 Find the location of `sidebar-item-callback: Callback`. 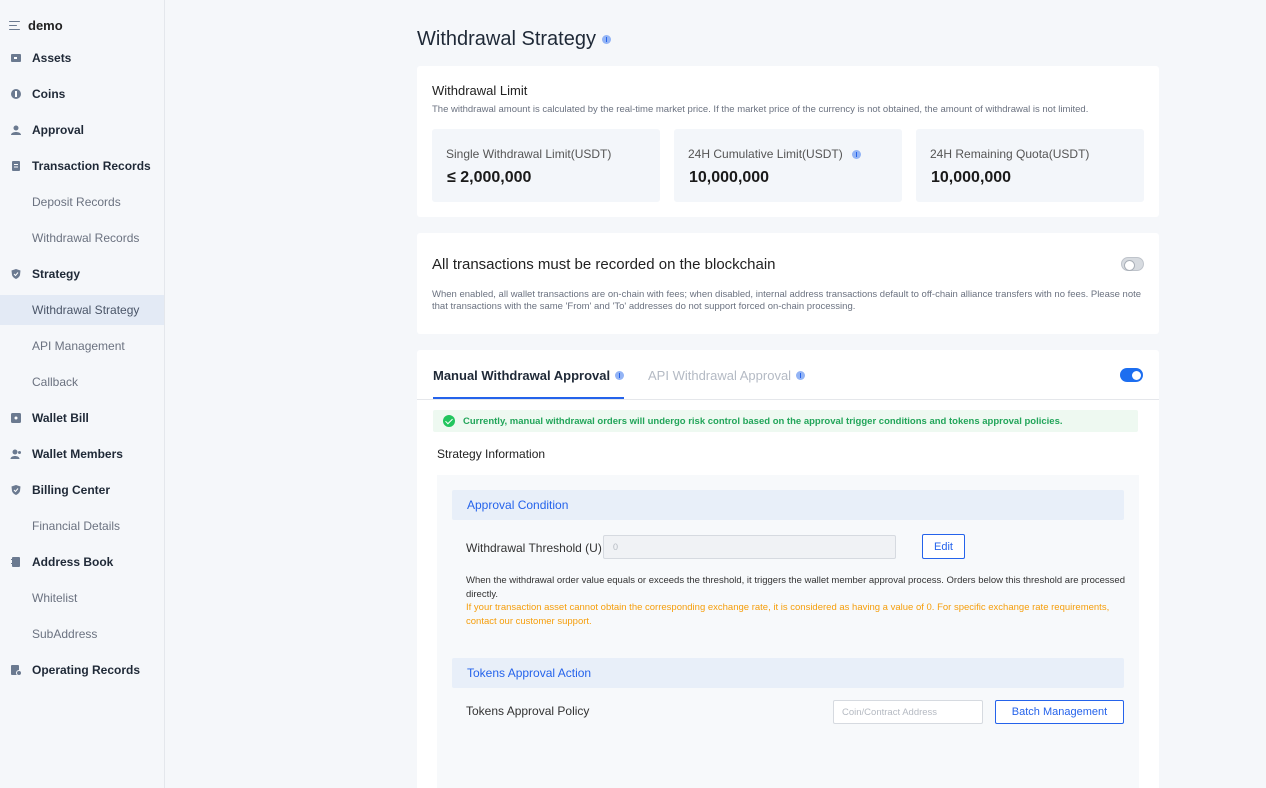

sidebar-item-callback: Callback is located at coordinates (82, 382).